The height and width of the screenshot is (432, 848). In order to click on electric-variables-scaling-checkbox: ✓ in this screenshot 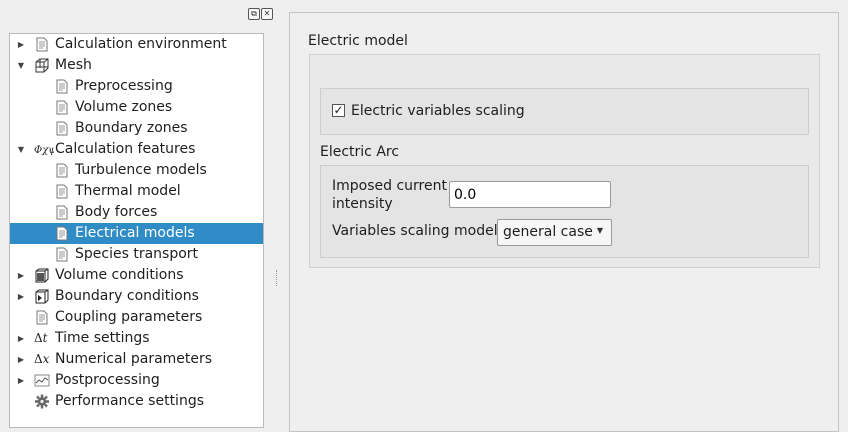, I will do `click(338, 110)`.